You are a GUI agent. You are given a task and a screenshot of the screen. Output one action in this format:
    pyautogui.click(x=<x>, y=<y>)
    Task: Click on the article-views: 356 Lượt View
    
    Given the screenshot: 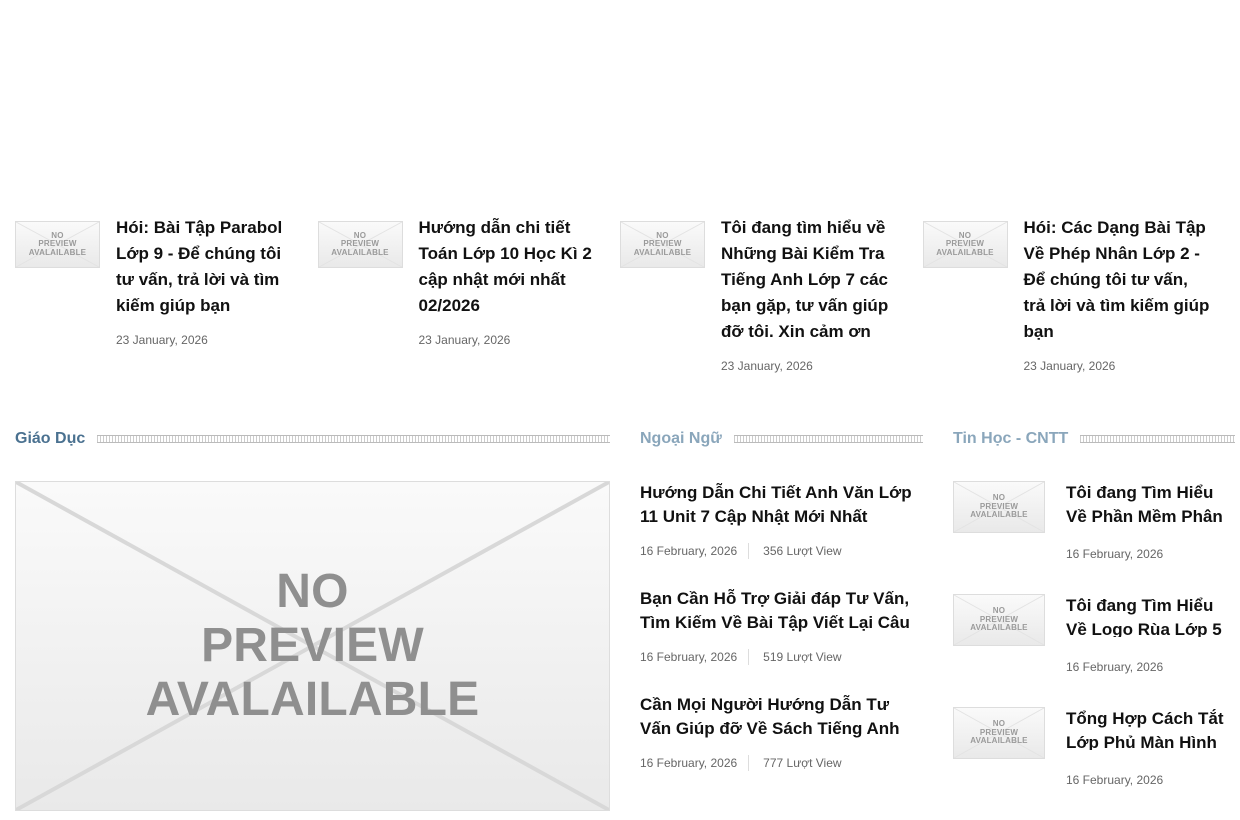 What is the action you would take?
    pyautogui.click(x=802, y=551)
    